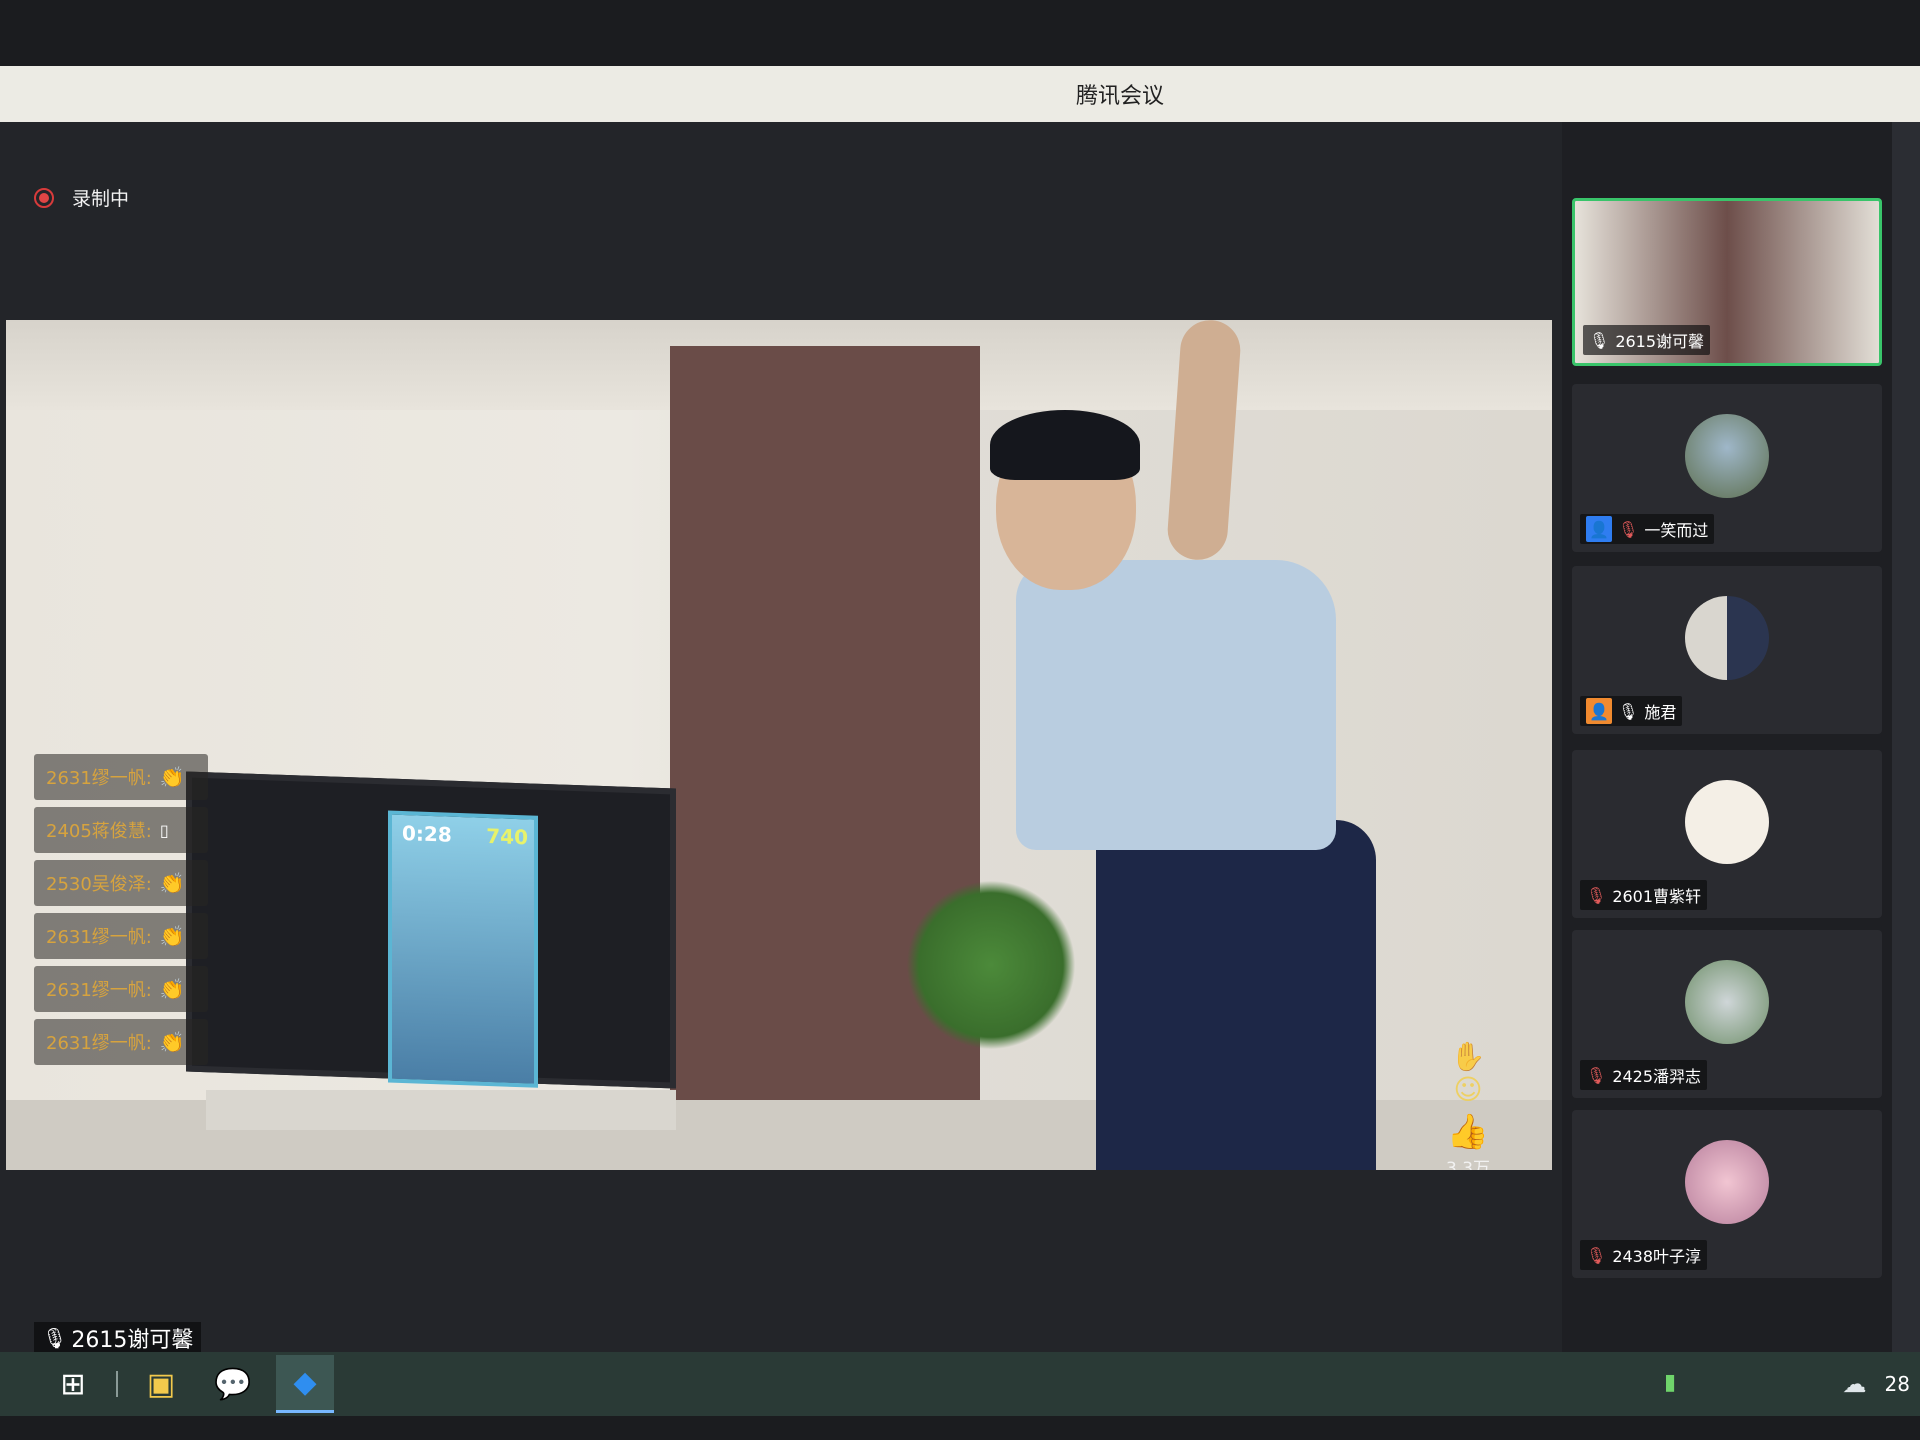  I want to click on plant, so click(991, 965).